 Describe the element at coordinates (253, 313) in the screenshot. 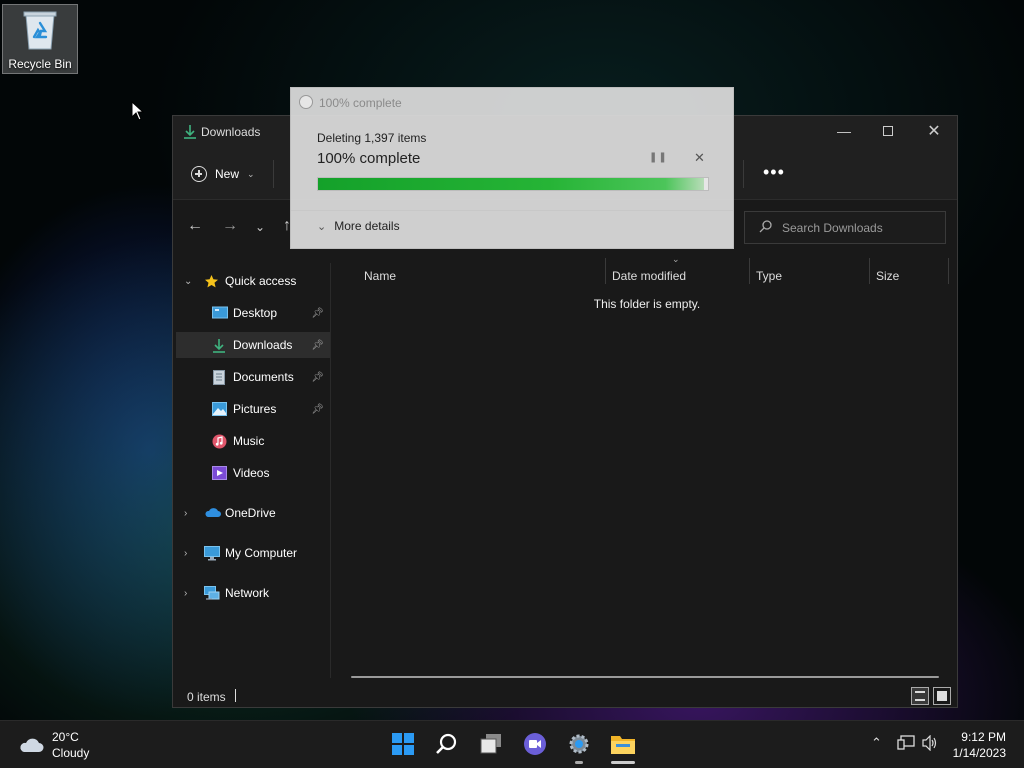

I see `sidebar-item-desktop: Desktop 📌︎` at that location.